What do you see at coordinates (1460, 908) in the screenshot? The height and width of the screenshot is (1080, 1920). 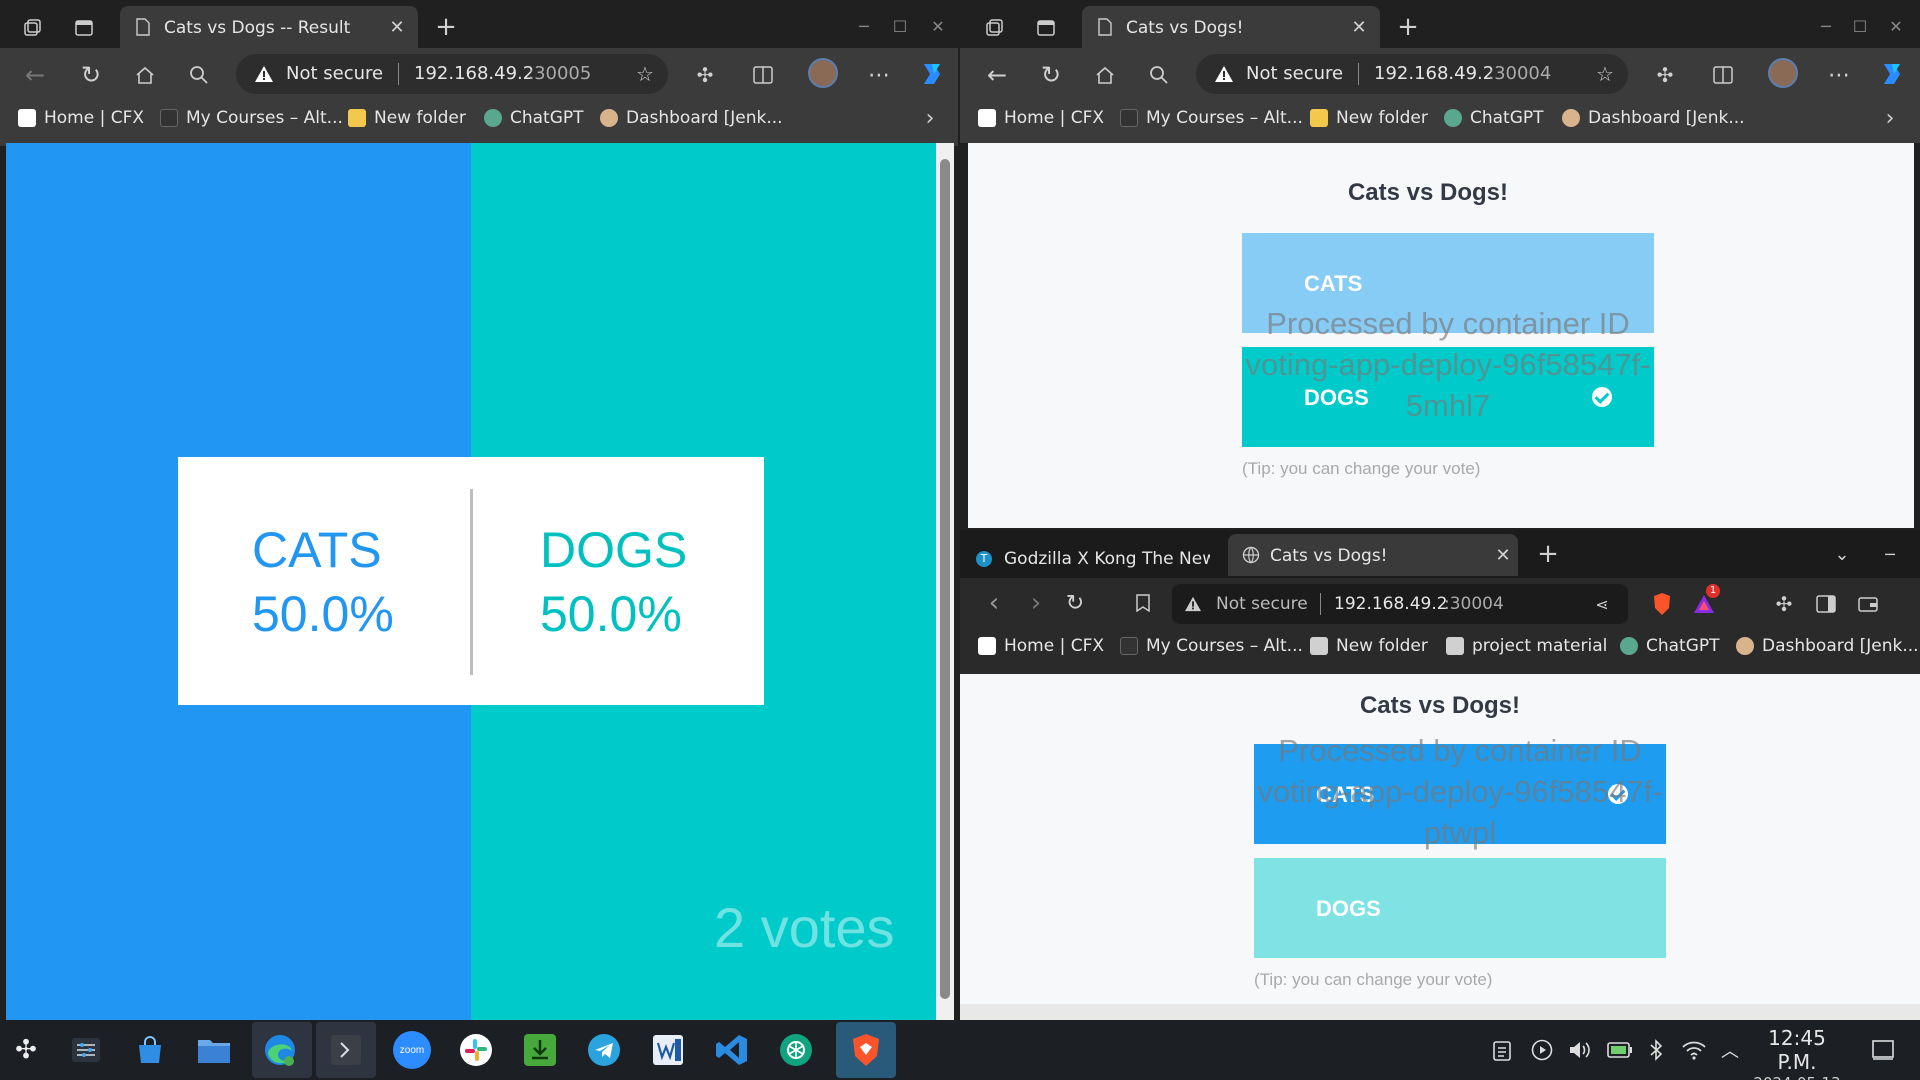 I see `dogs-vote-button: DOGS` at bounding box center [1460, 908].